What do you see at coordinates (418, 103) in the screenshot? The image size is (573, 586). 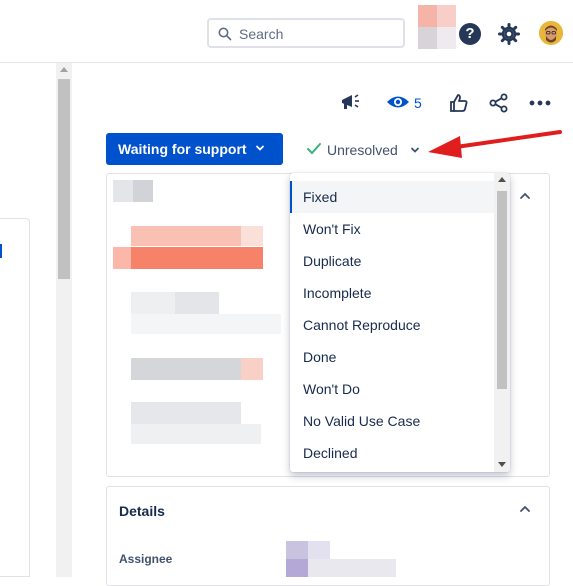 I see `watch-count: 5` at bounding box center [418, 103].